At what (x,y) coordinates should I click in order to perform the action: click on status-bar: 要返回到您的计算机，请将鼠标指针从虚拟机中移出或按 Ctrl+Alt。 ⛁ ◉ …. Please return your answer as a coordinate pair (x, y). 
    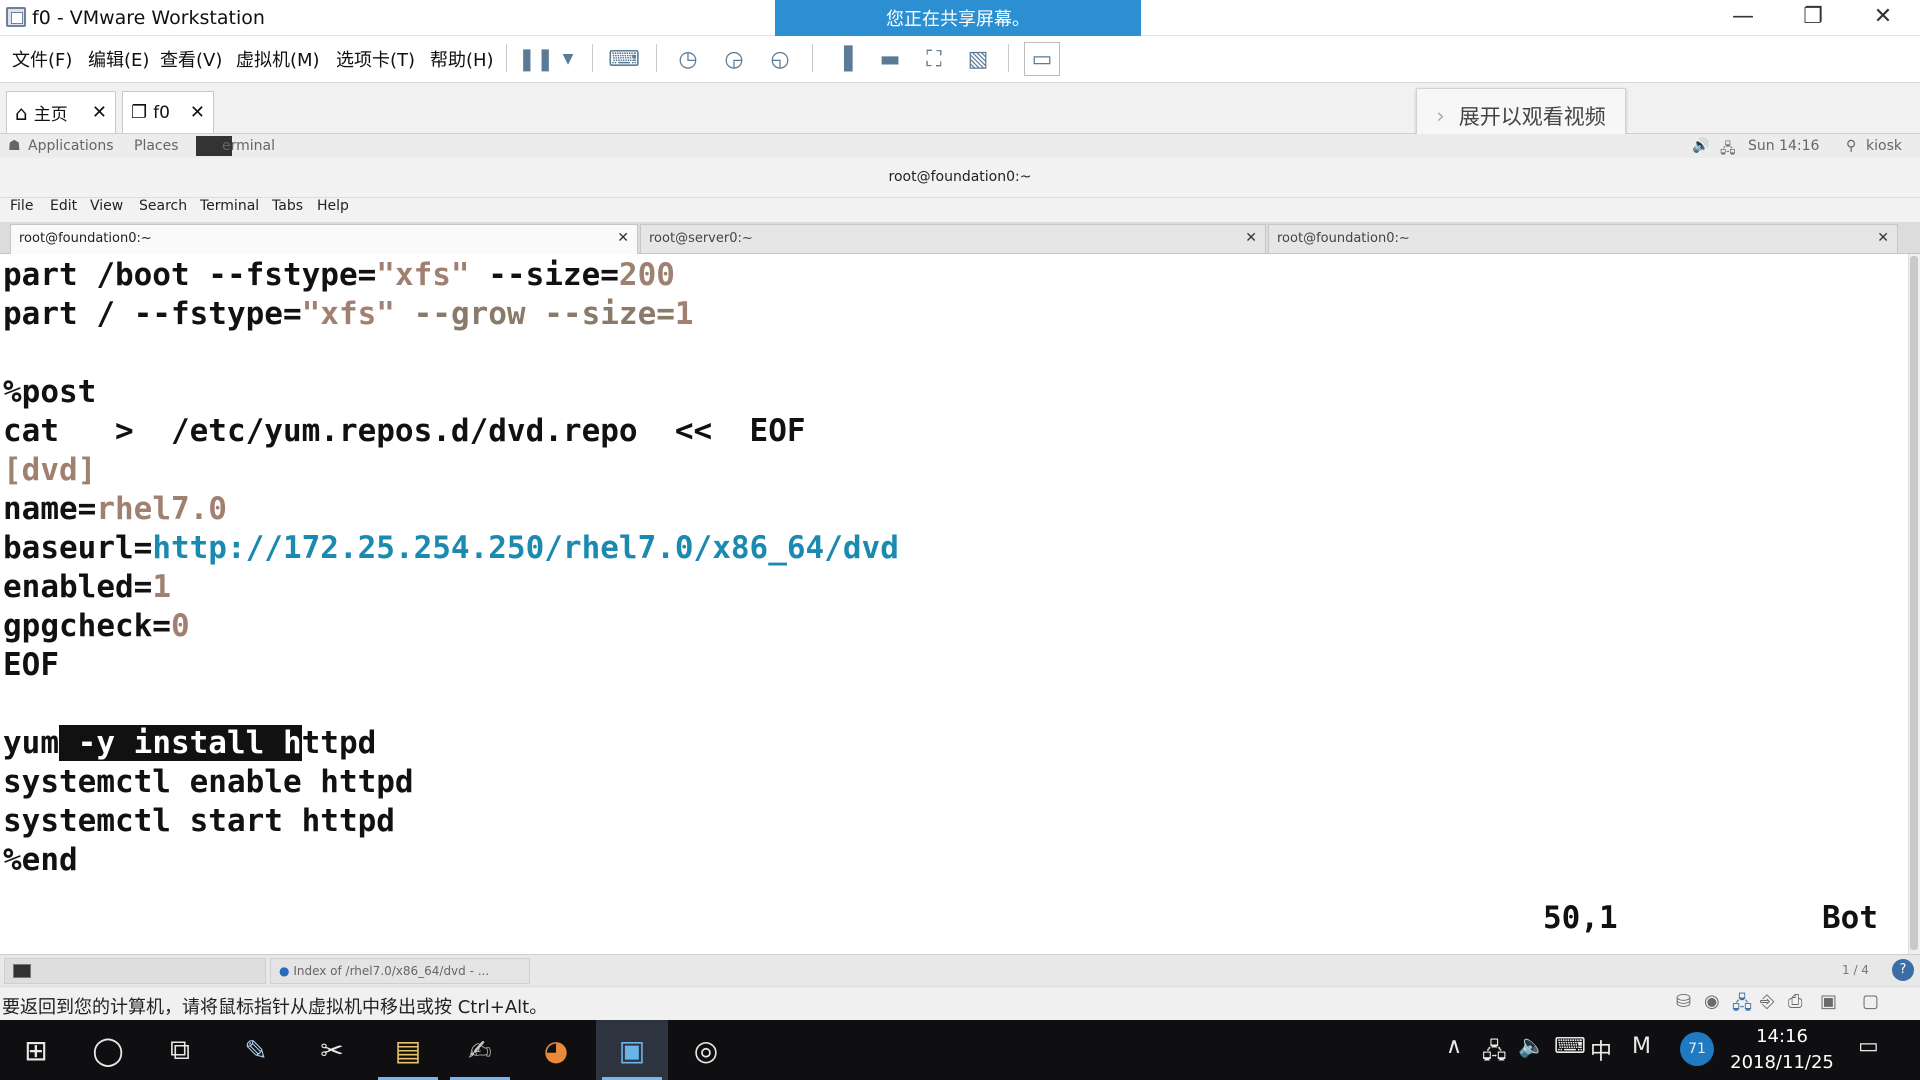
    Looking at the image, I should click on (960, 1003).